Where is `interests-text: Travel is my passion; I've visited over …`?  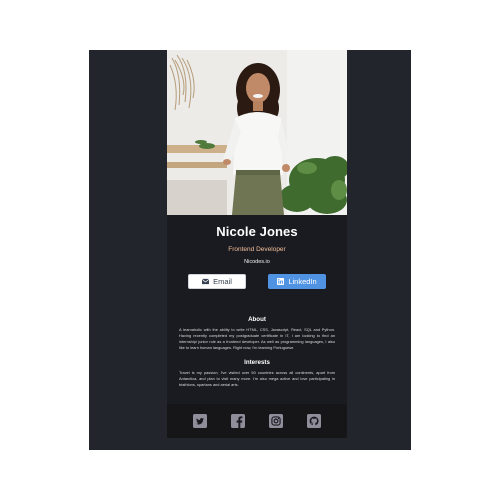
interests-text: Travel is my passion; I've visited over … is located at coordinates (257, 378).